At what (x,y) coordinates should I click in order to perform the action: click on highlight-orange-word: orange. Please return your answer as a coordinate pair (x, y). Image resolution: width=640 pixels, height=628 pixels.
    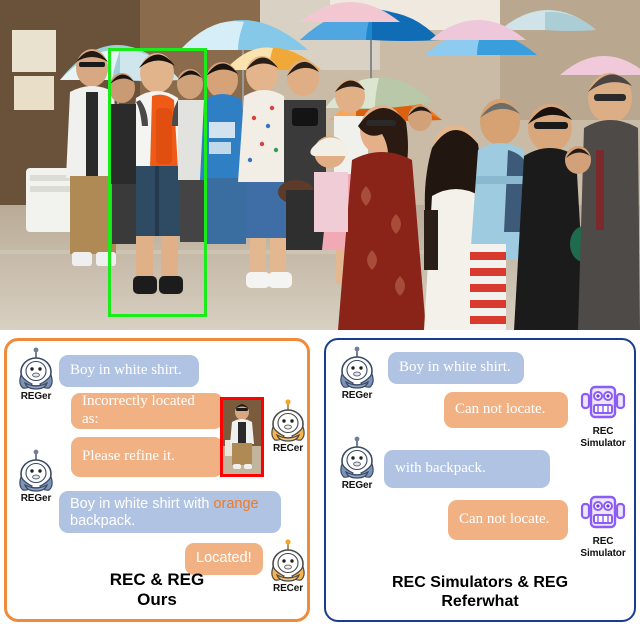
    Looking at the image, I should click on (236, 504).